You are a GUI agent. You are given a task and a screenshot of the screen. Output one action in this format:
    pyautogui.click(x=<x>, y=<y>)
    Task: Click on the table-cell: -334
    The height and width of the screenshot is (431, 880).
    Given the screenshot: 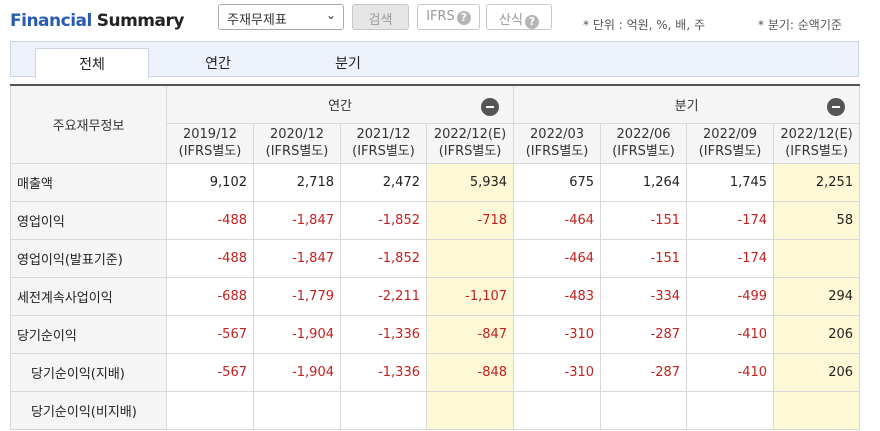 What is the action you would take?
    pyautogui.click(x=644, y=296)
    